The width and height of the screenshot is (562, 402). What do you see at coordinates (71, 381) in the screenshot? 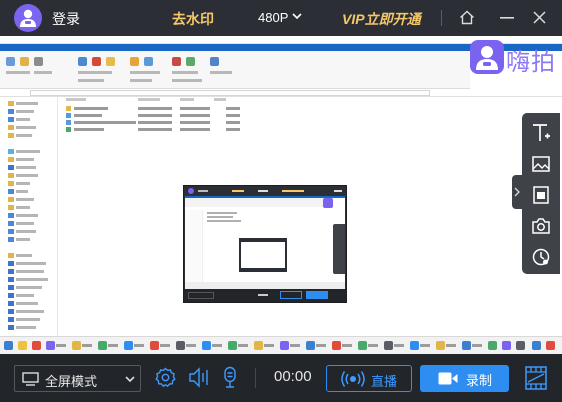
I see `capture-mode-label: 全屏模式` at bounding box center [71, 381].